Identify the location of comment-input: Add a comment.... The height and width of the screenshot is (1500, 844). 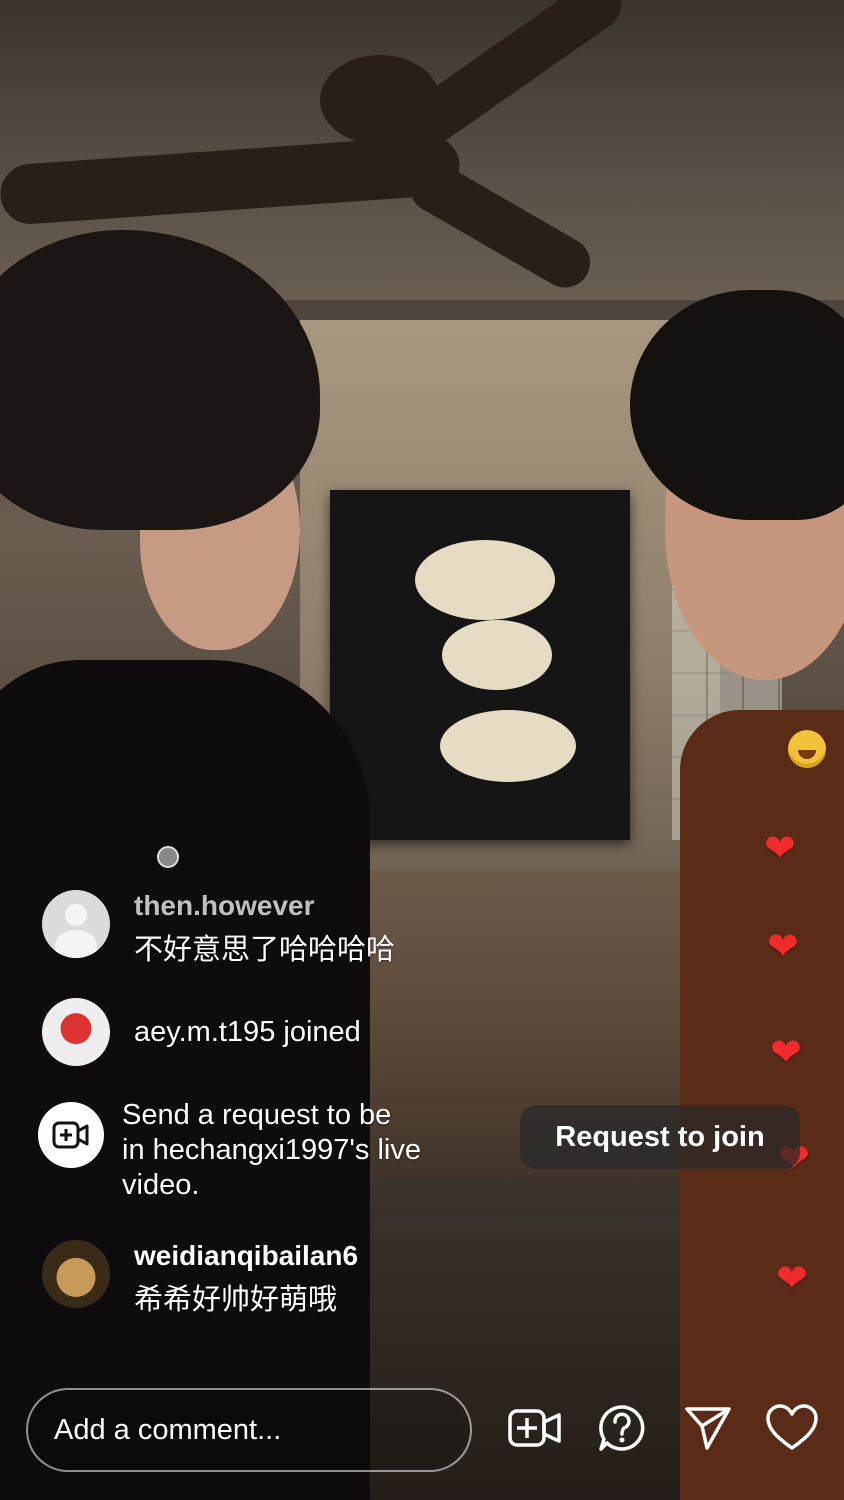
(249, 1430).